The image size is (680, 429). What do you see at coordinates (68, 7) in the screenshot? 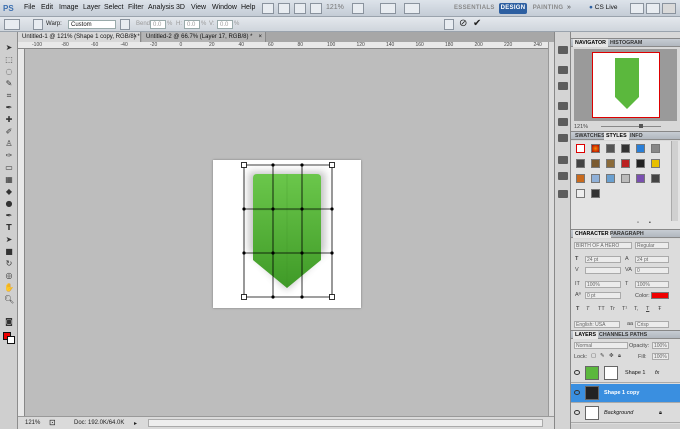
I see `menu-image: Image` at bounding box center [68, 7].